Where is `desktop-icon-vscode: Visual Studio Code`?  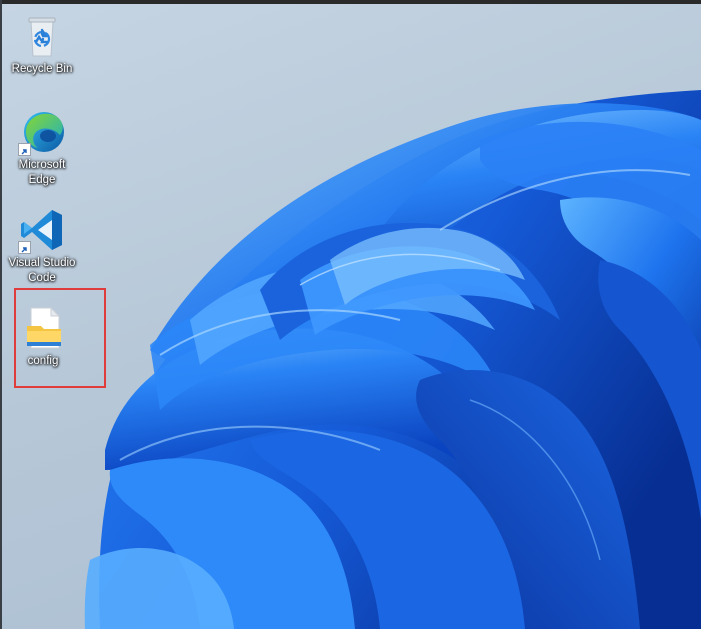 desktop-icon-vscode: Visual Studio Code is located at coordinates (42, 246).